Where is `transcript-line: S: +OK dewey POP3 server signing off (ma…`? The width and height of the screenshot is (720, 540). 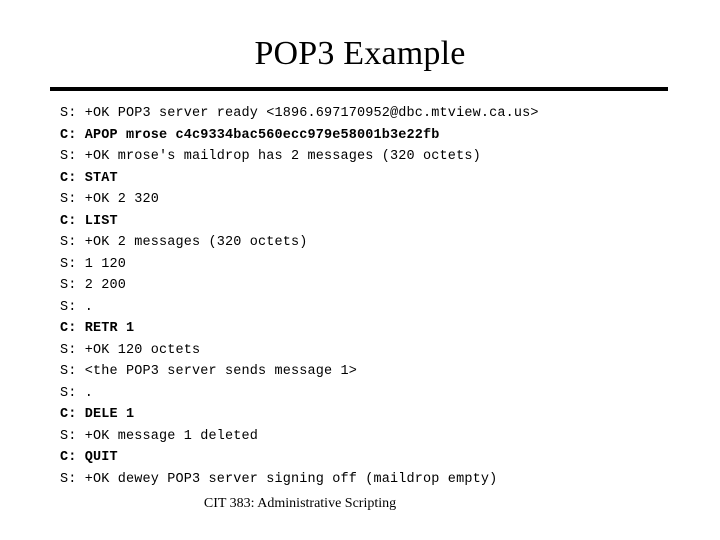
transcript-line: S: +OK dewey POP3 server signing off (ma… is located at coordinates (279, 479).